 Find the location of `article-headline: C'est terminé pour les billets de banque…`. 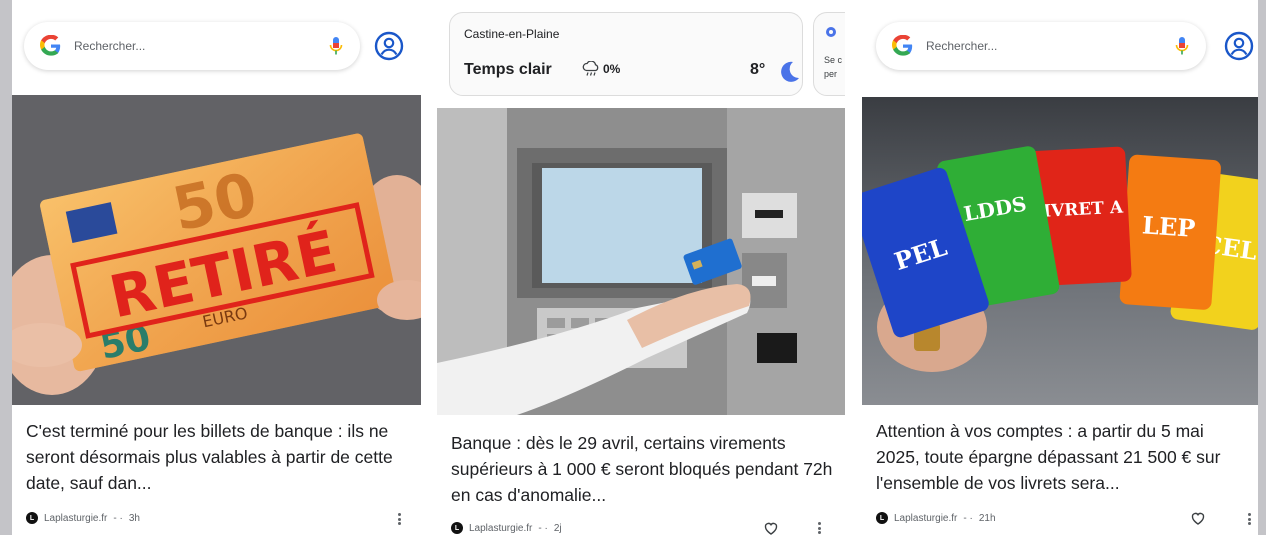

article-headline: C'est terminé pour les billets de banque… is located at coordinates (218, 457).